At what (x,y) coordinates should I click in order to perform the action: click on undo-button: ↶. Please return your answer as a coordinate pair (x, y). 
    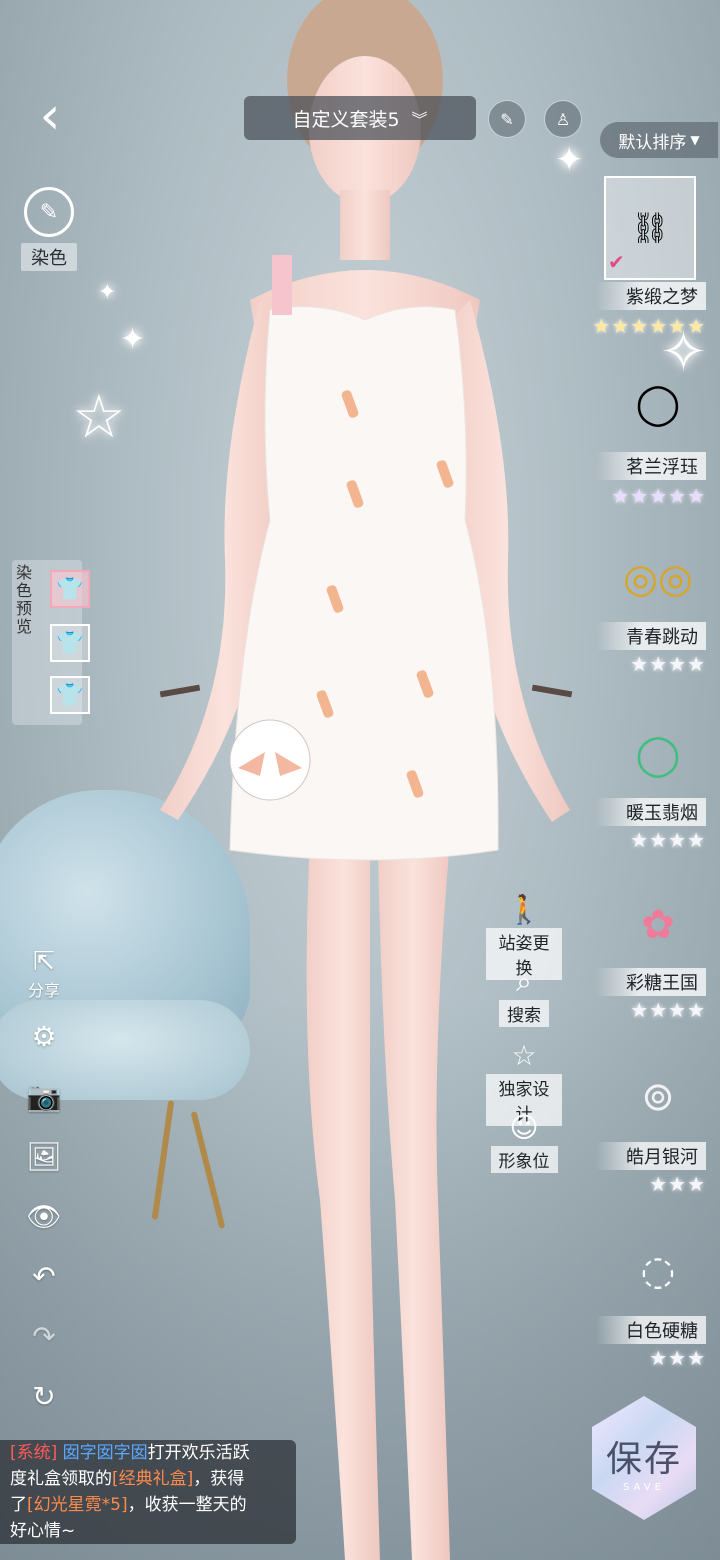
    Looking at the image, I should click on (44, 1276).